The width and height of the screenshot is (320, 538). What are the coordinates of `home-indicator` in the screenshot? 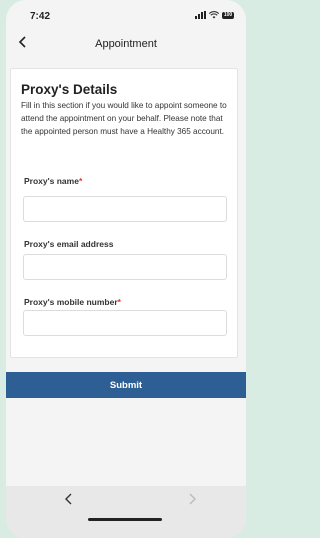 It's located at (125, 519).